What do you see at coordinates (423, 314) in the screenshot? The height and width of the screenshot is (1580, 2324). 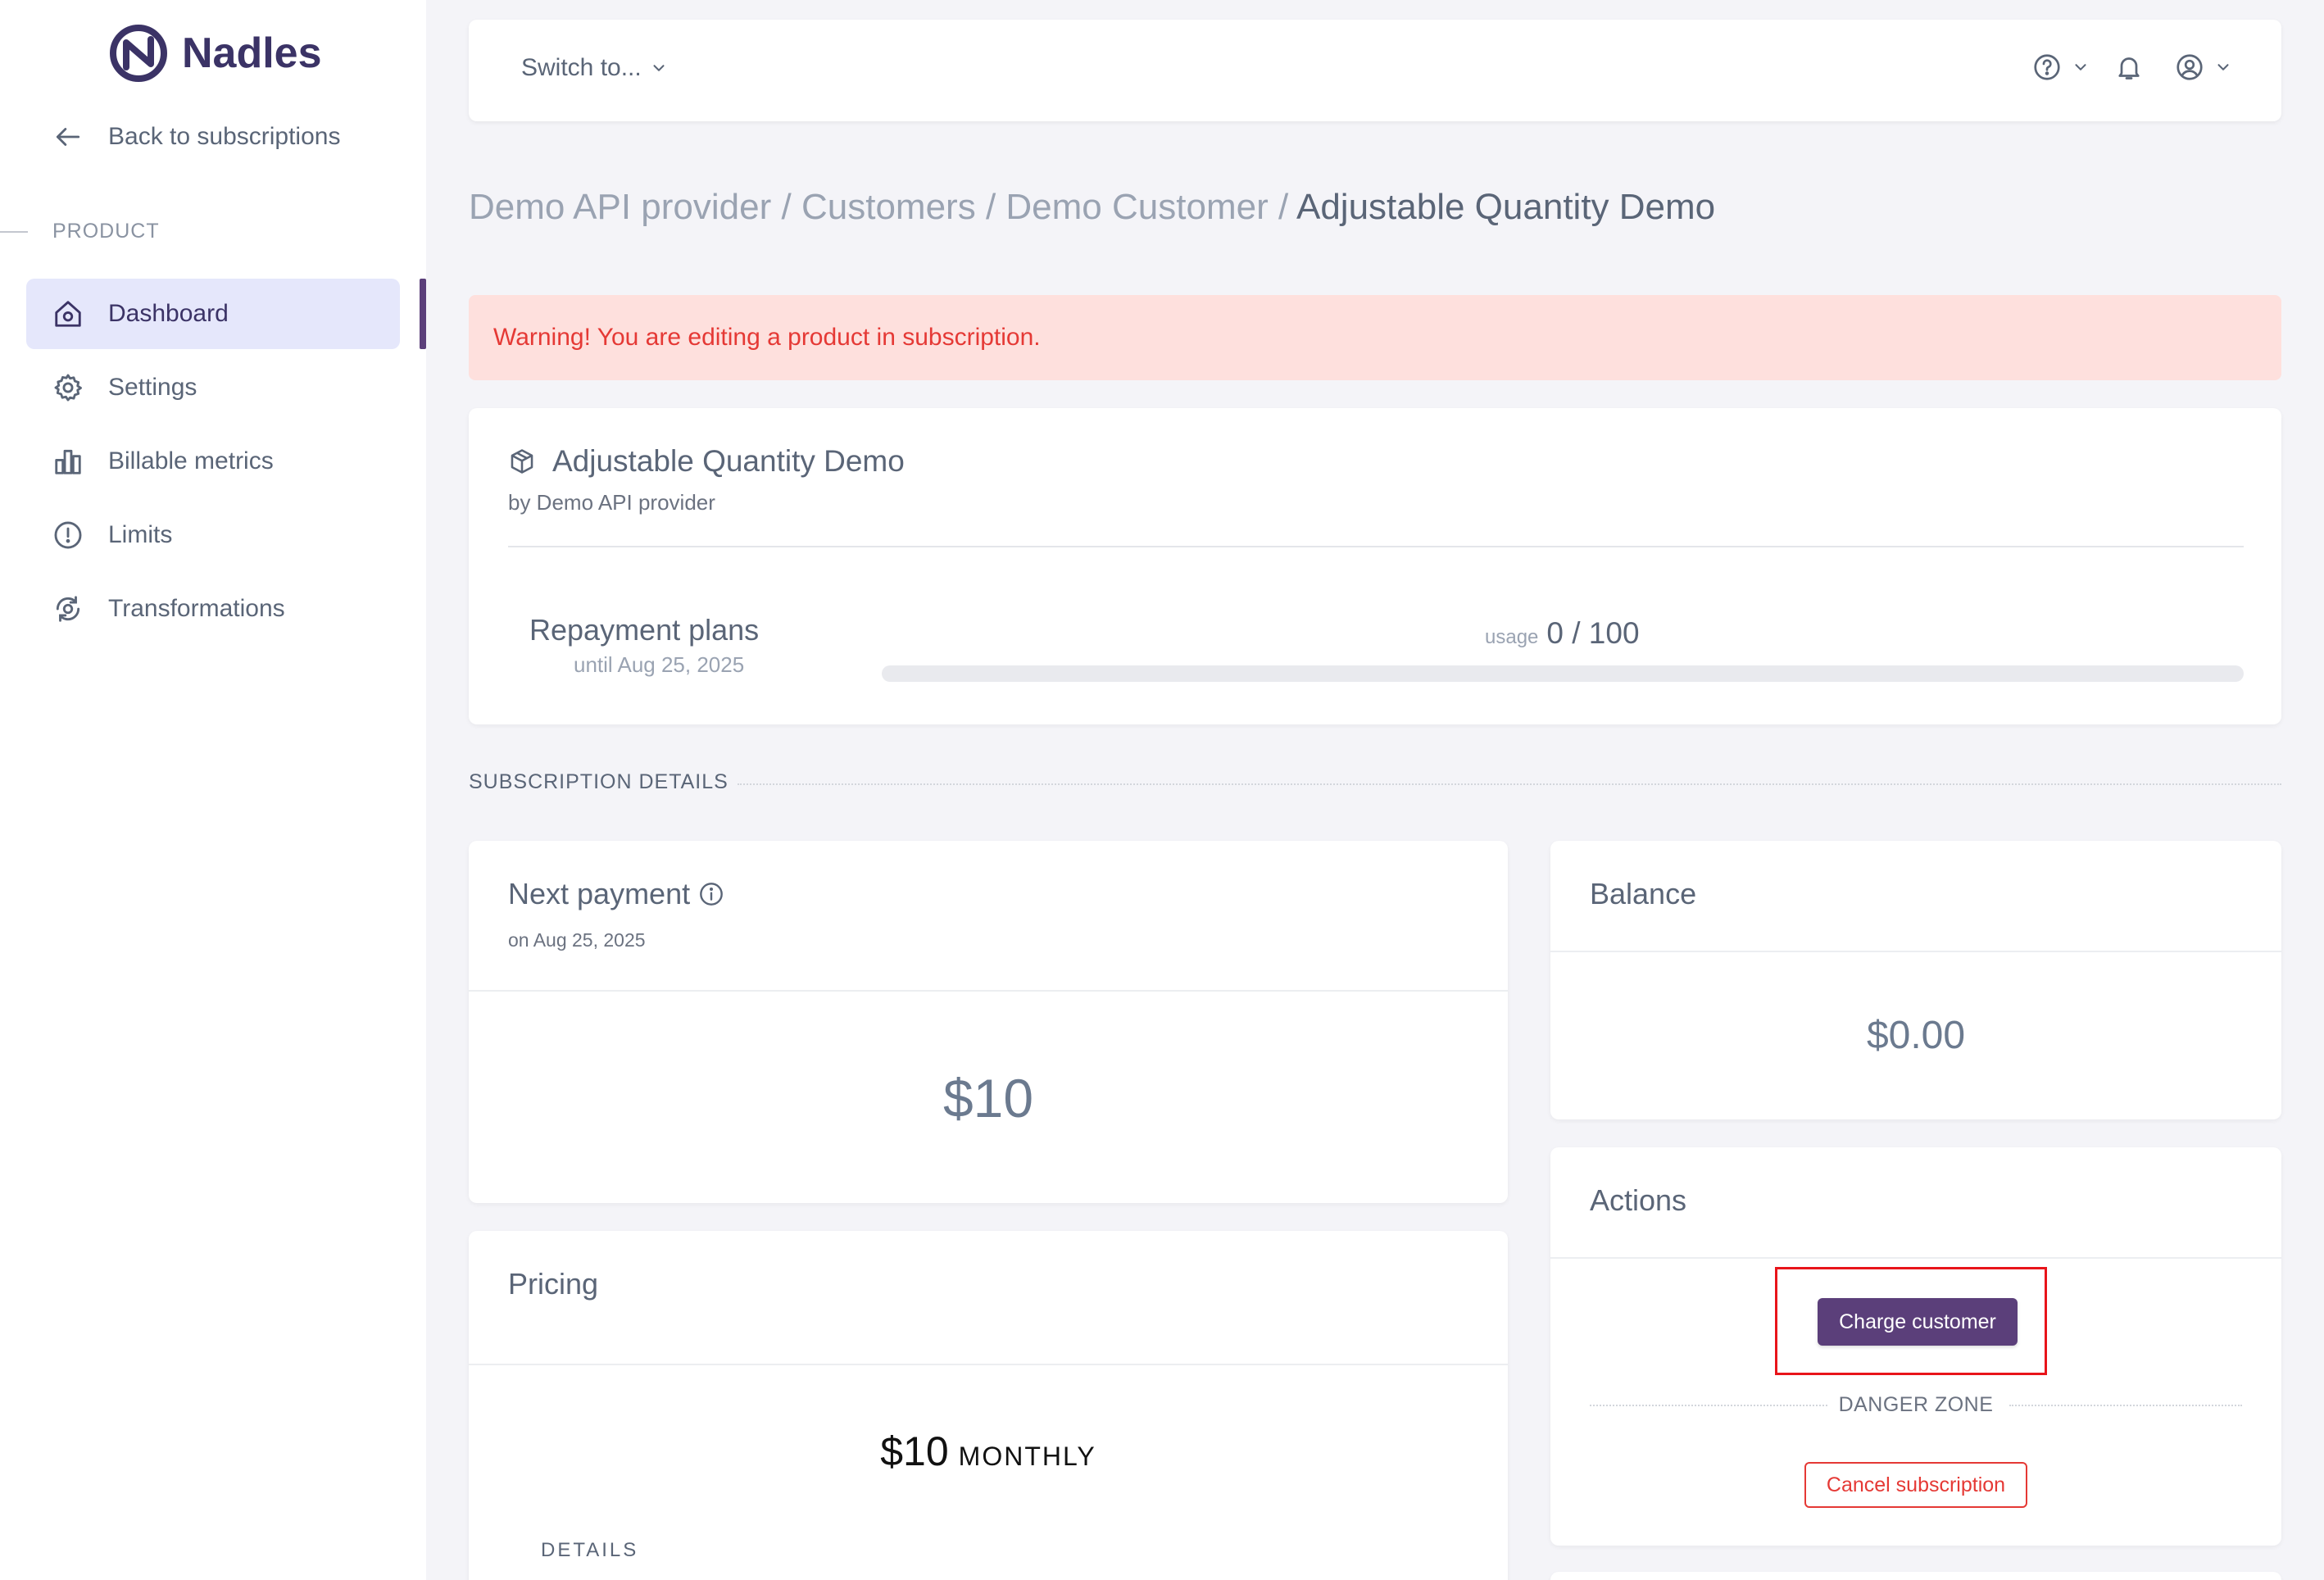 I see `active-nav-indicator` at bounding box center [423, 314].